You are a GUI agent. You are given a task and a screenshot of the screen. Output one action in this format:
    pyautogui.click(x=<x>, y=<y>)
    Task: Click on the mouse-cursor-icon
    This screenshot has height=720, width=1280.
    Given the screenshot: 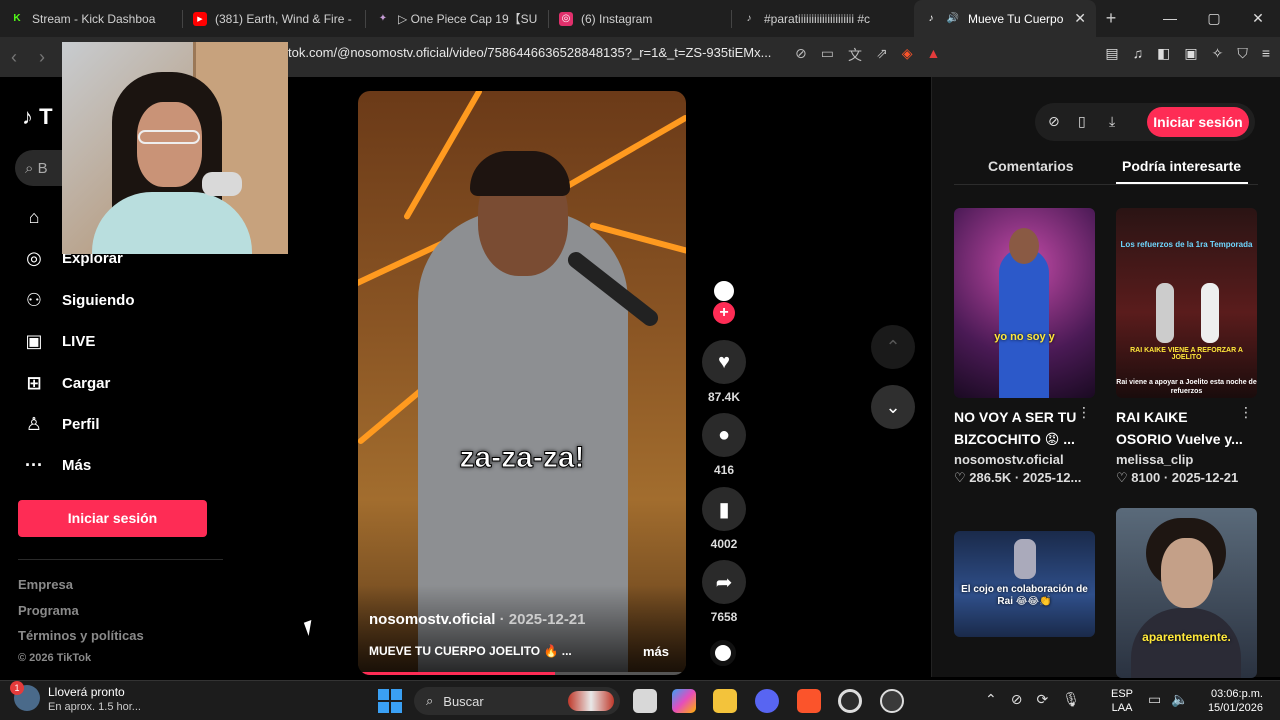 What is the action you would take?
    pyautogui.click(x=310, y=628)
    